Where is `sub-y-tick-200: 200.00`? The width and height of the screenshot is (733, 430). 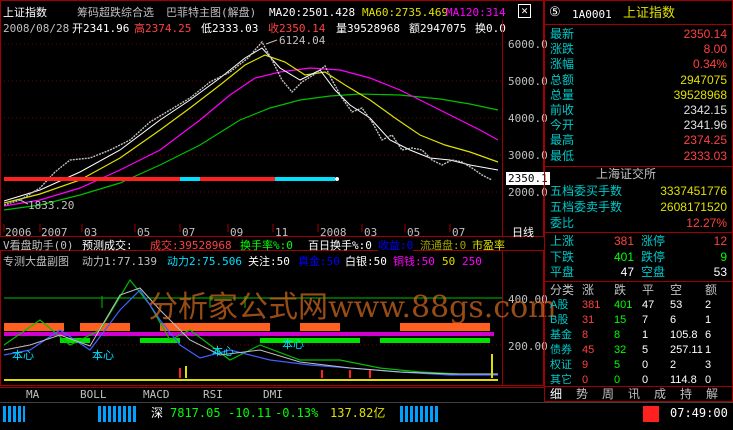
sub-y-tick-200: 200.00 is located at coordinates (528, 346).